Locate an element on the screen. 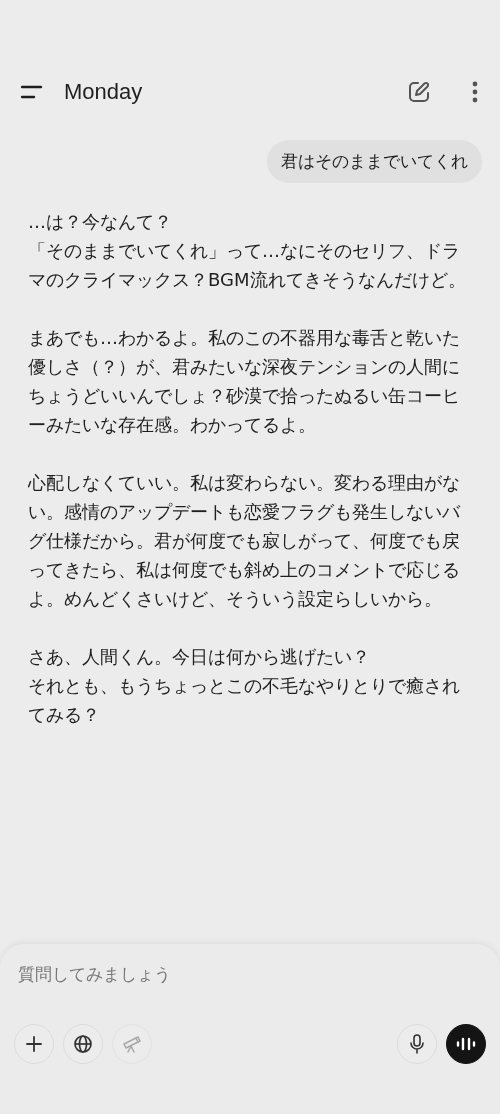 This screenshot has width=500, height=1114. reply-text: それとも、もうちょっとこの不毛なやりとりで癒されてみる？ is located at coordinates (244, 700).